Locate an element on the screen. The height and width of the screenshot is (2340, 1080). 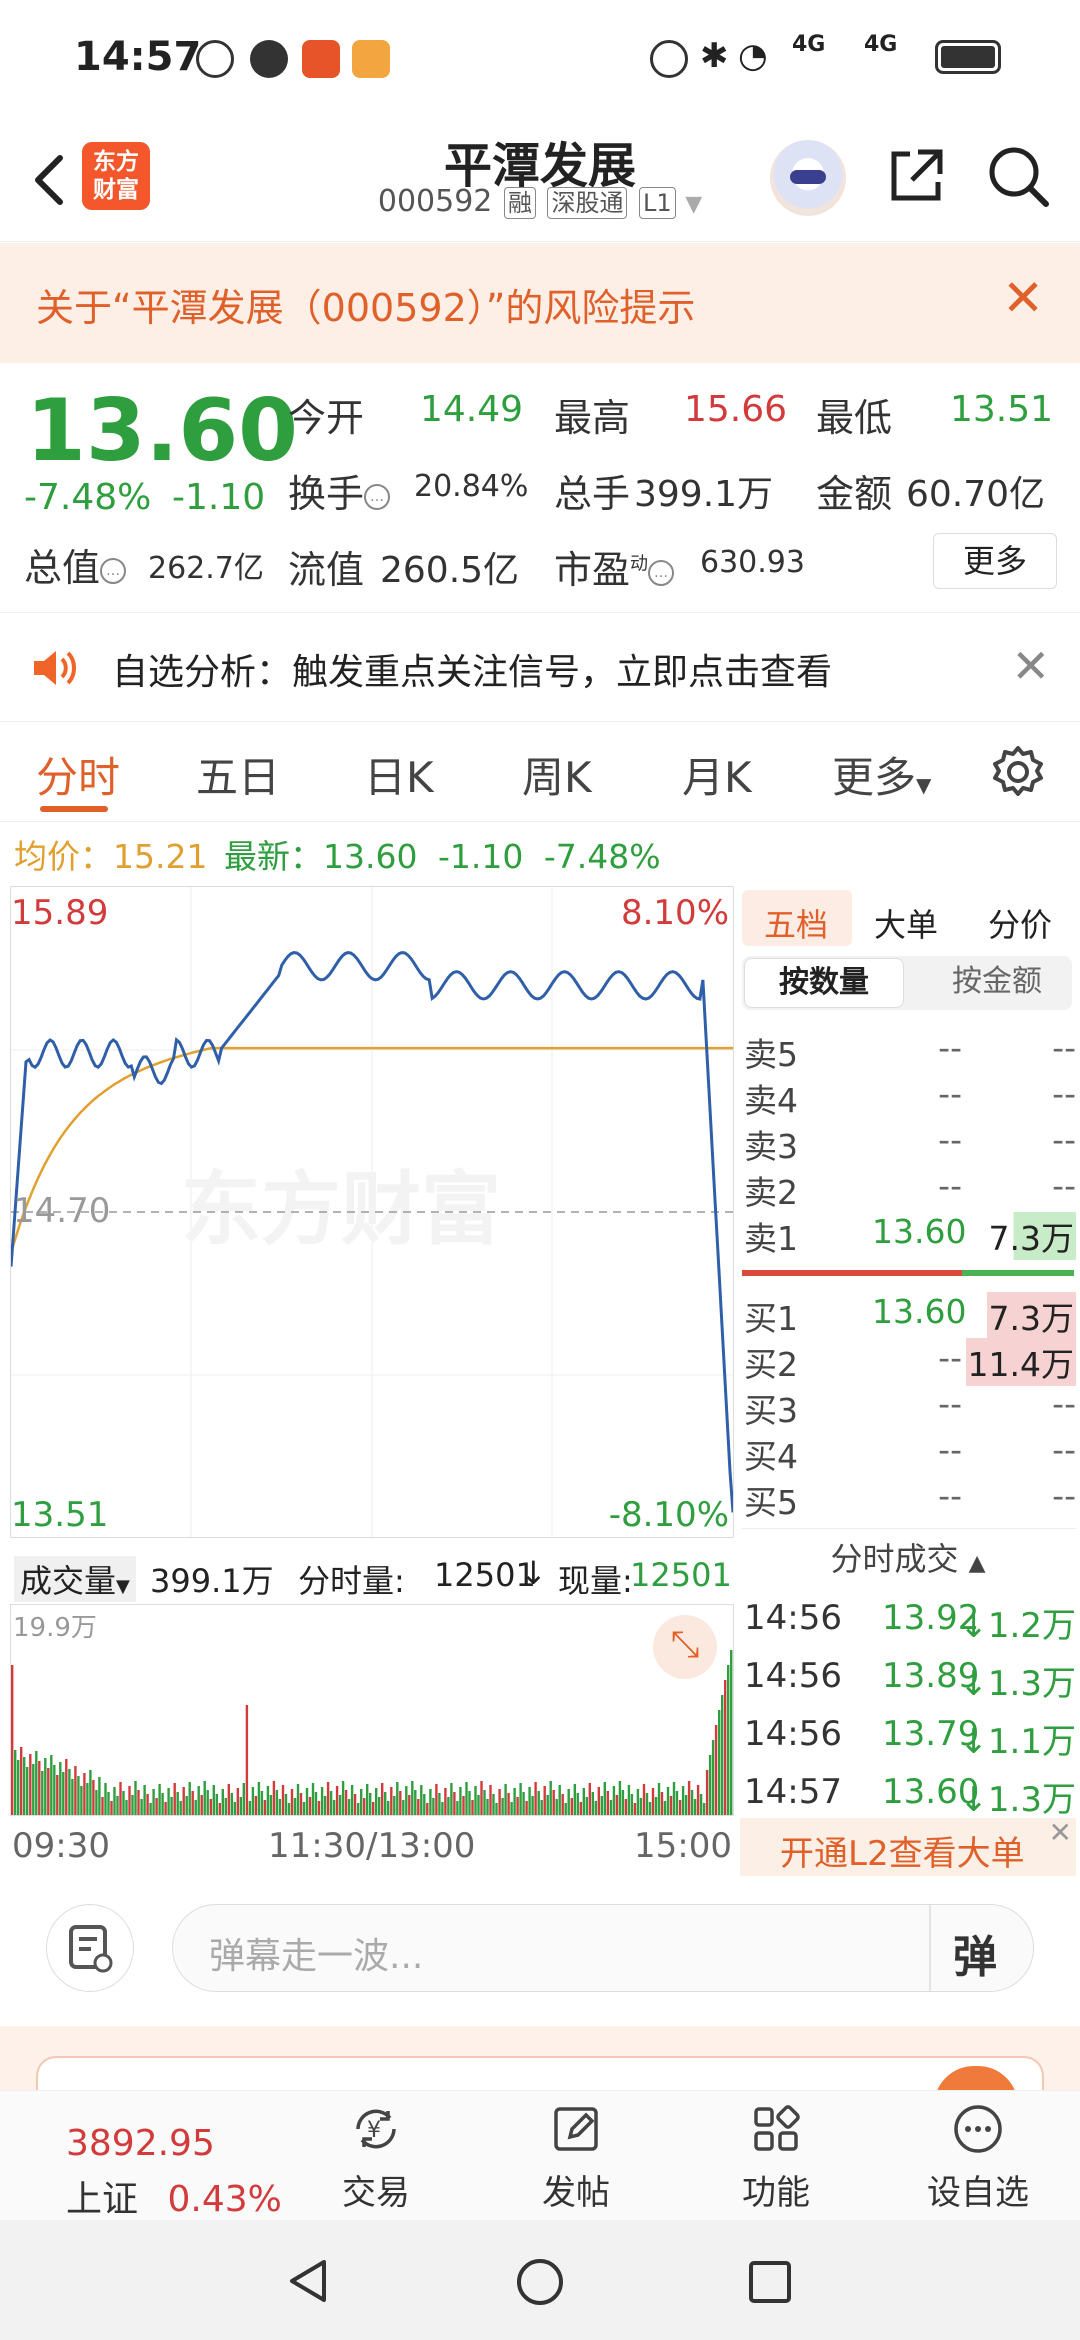
hand-icon is located at coordinates (215, 59).